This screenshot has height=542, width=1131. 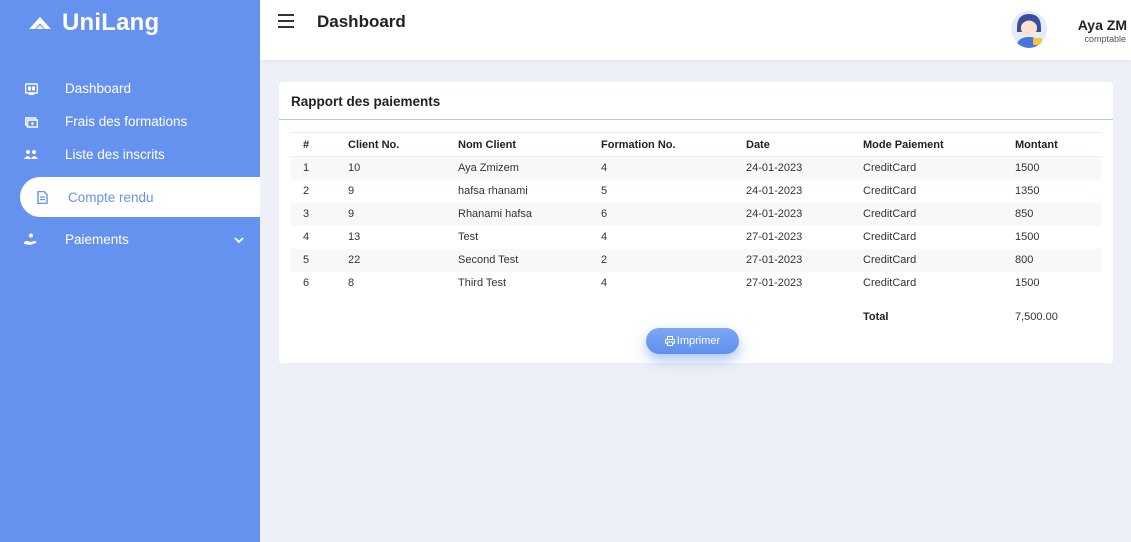 What do you see at coordinates (696, 119) in the screenshot?
I see `divider` at bounding box center [696, 119].